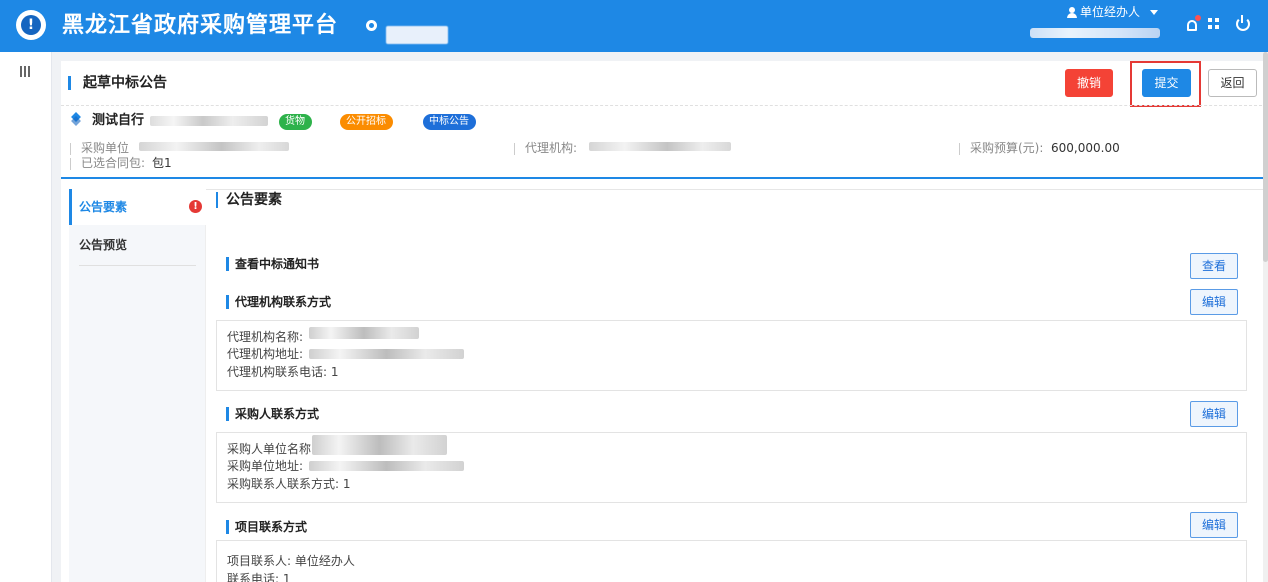 This screenshot has width=1268, height=582. What do you see at coordinates (1198, 18) in the screenshot?
I see `notification-dot` at bounding box center [1198, 18].